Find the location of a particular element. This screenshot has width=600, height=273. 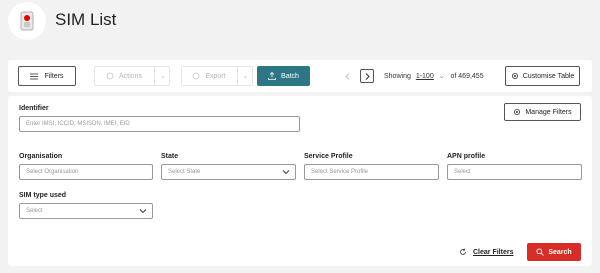

sim-card-icon is located at coordinates (27, 21).